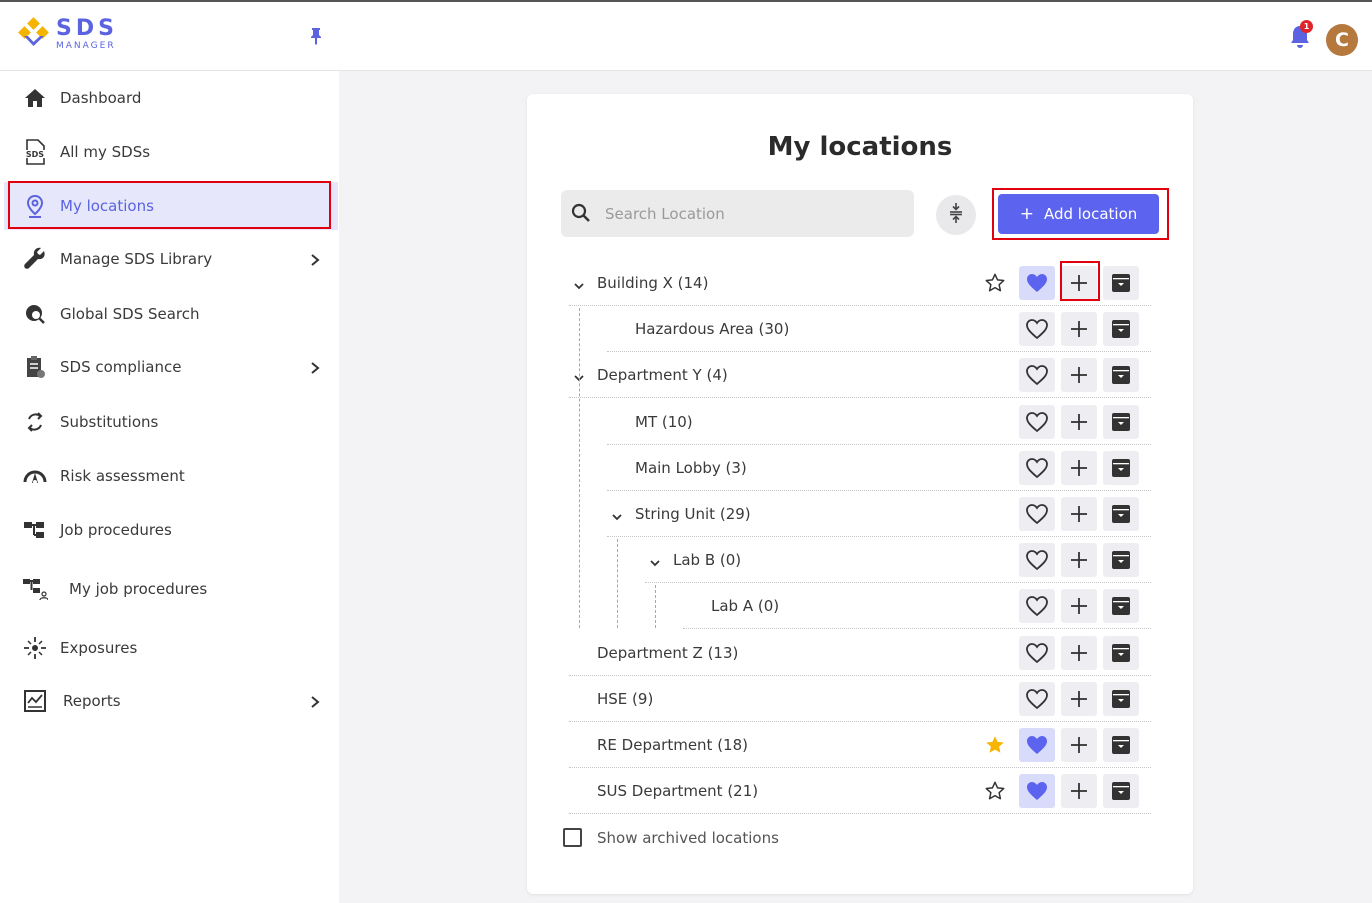 The width and height of the screenshot is (1372, 903). I want to click on location-label: String Unit (29), so click(693, 514).